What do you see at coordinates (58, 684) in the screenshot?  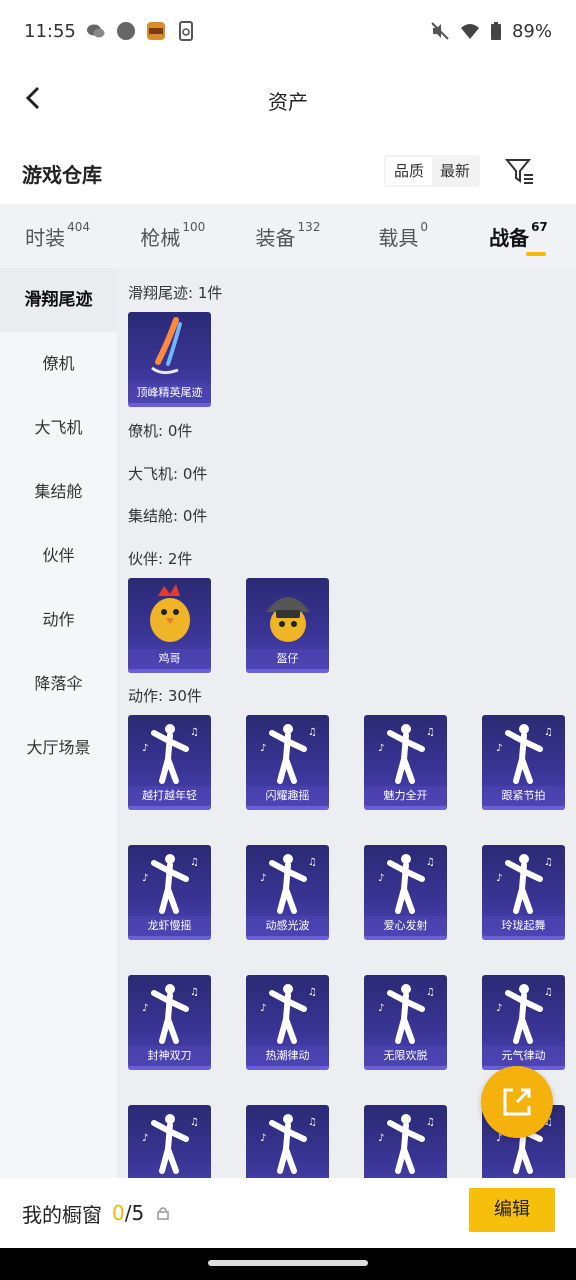 I see `sidebar-item-parachute: 降落伞` at bounding box center [58, 684].